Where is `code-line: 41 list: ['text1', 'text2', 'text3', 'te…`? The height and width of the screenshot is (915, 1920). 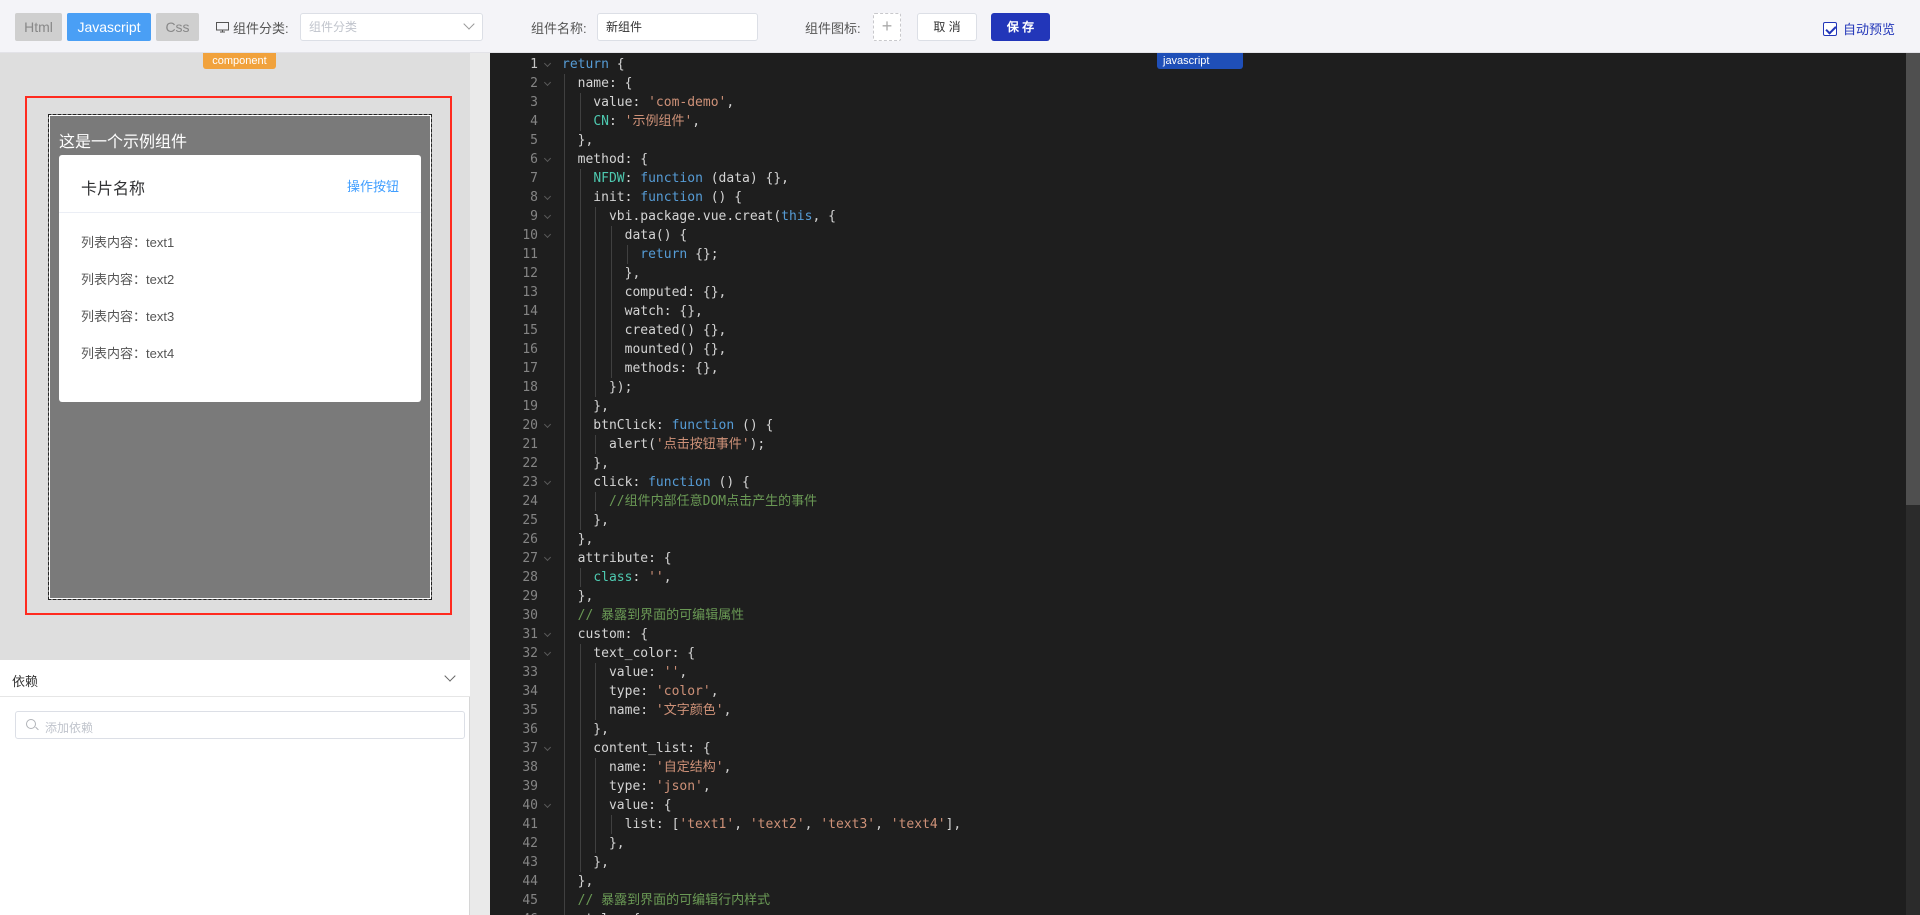 code-line: 41 list: ['text1', 'text2', 'text3', 'te… is located at coordinates (1190, 824).